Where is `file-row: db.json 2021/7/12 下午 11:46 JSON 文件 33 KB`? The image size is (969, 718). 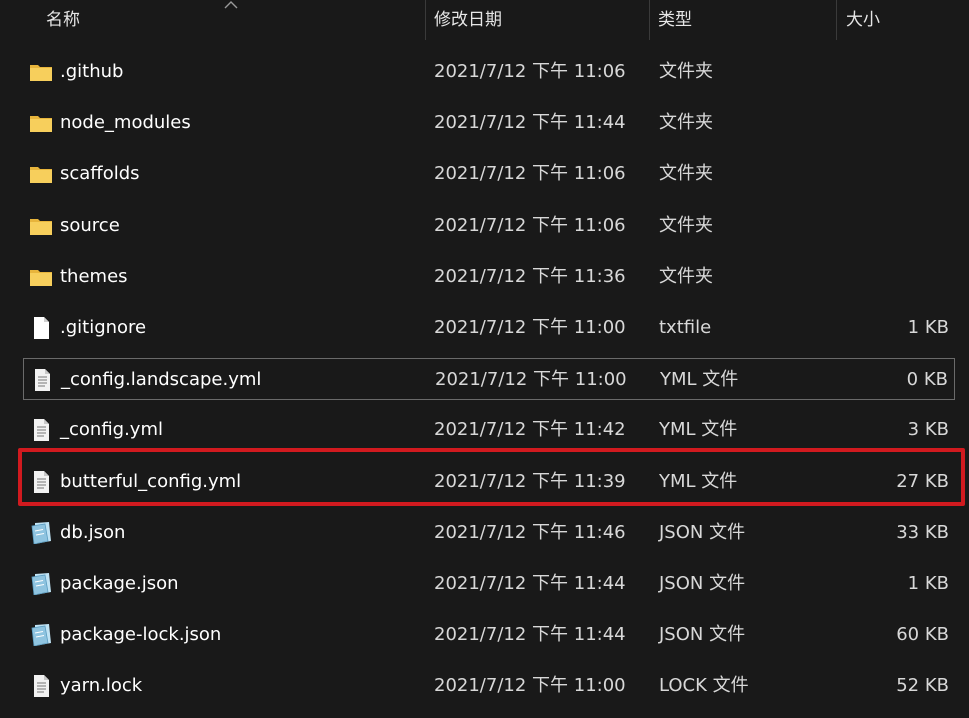 file-row: db.json 2021/7/12 下午 11:46 JSON 文件 33 KB is located at coordinates (489, 533).